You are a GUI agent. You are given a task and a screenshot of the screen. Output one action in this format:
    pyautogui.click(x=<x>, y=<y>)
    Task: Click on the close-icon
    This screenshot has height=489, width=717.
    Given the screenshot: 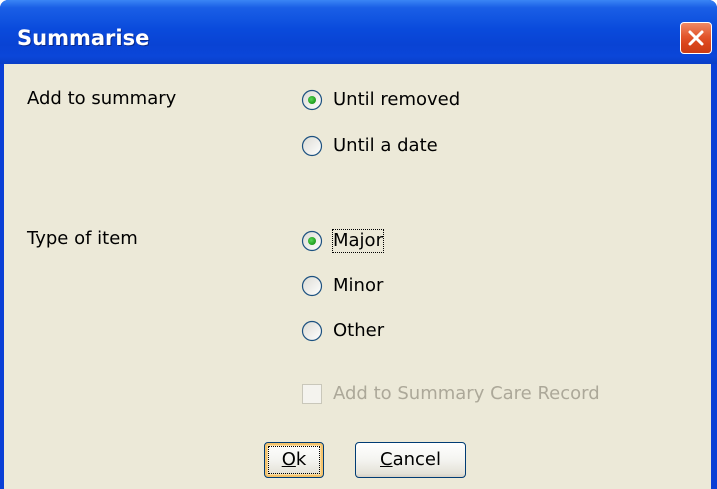 What is the action you would take?
    pyautogui.click(x=696, y=38)
    